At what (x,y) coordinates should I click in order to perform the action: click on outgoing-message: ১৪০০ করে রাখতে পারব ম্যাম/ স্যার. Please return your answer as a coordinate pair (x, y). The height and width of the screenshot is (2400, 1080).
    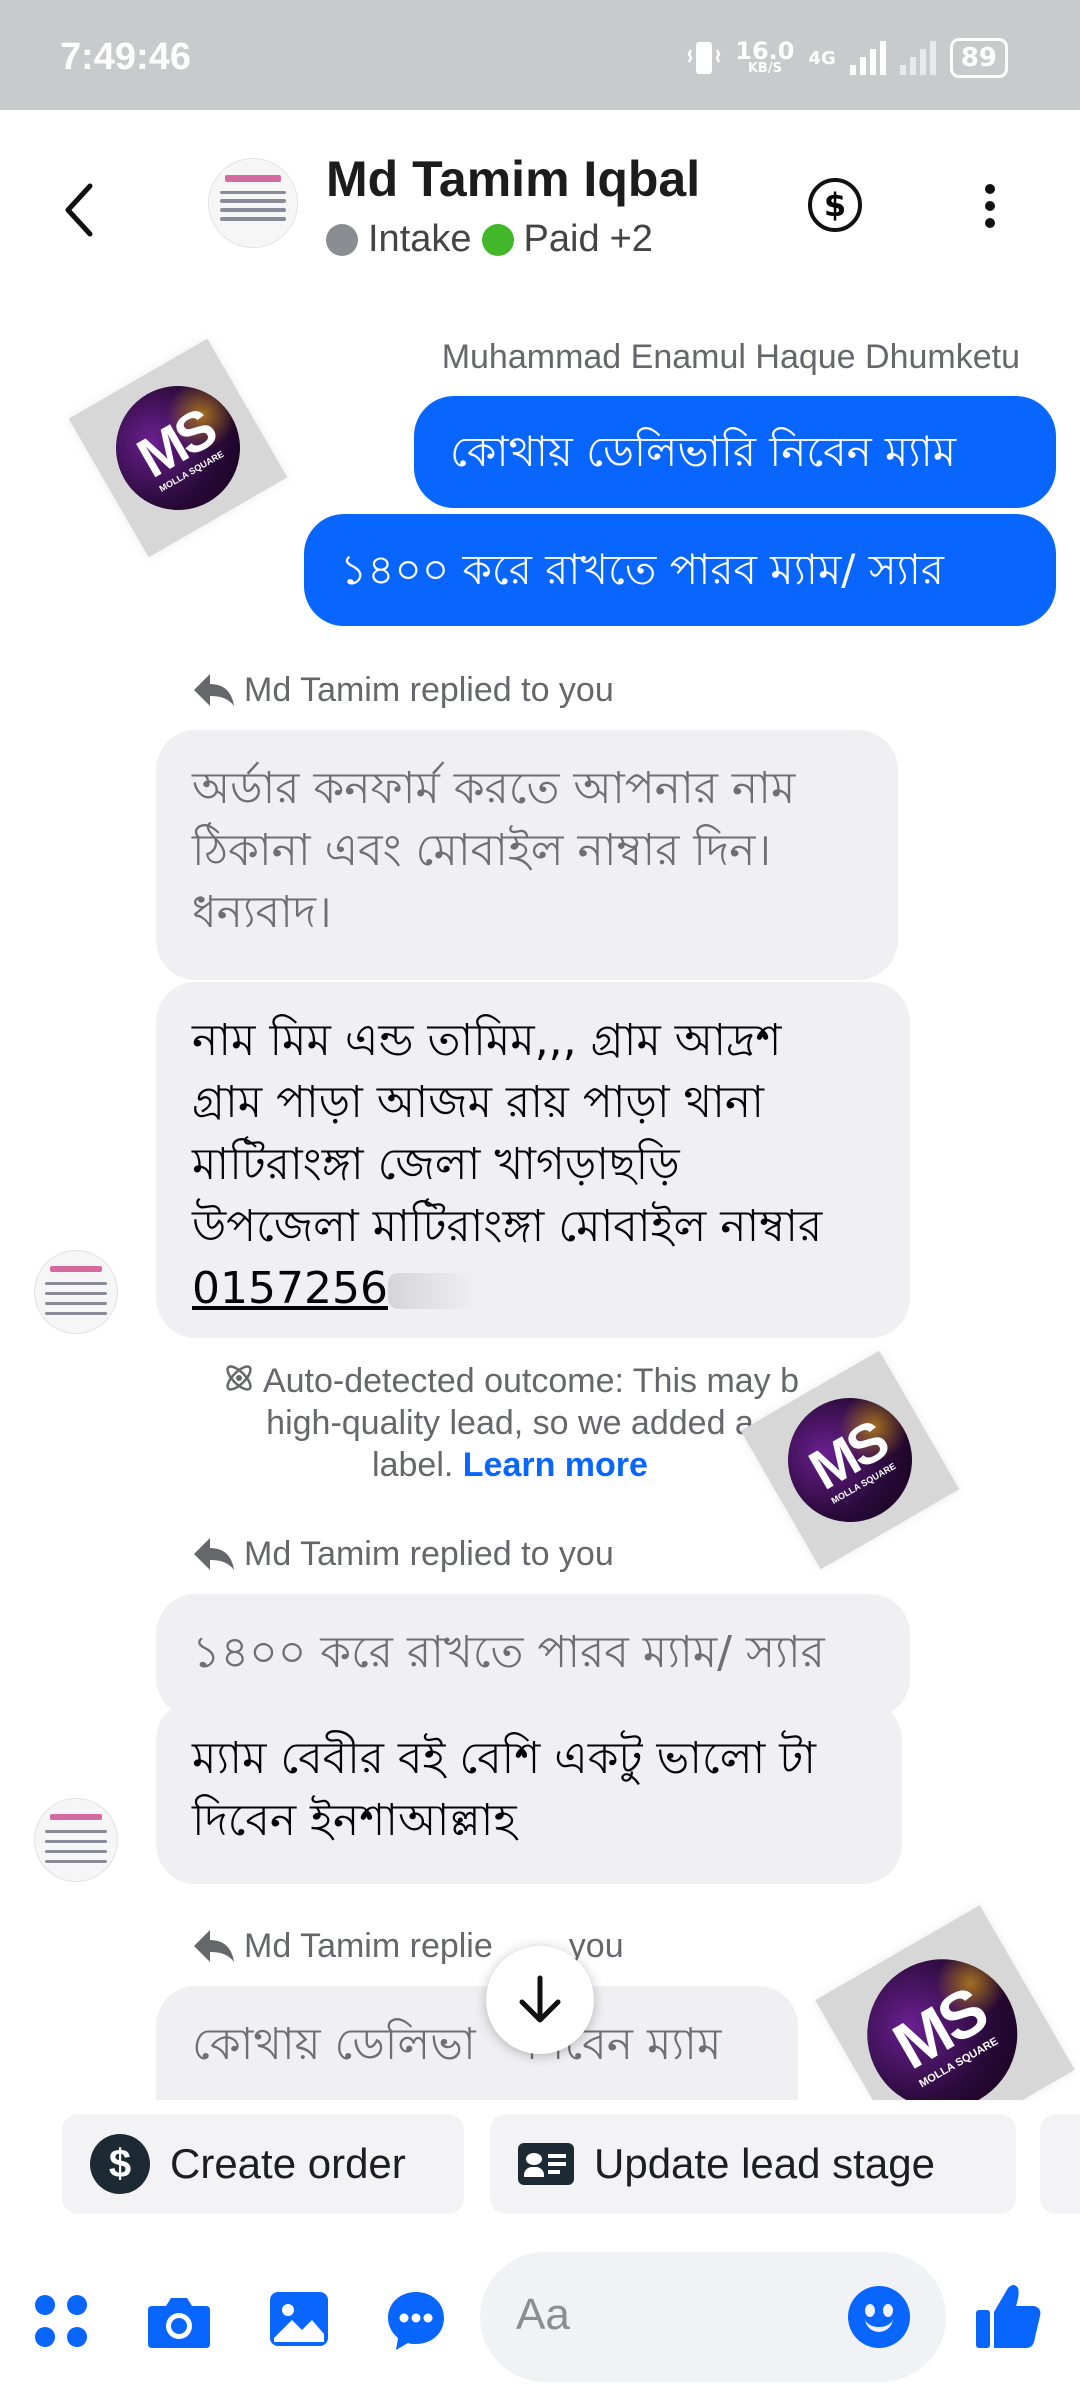
    Looking at the image, I should click on (680, 570).